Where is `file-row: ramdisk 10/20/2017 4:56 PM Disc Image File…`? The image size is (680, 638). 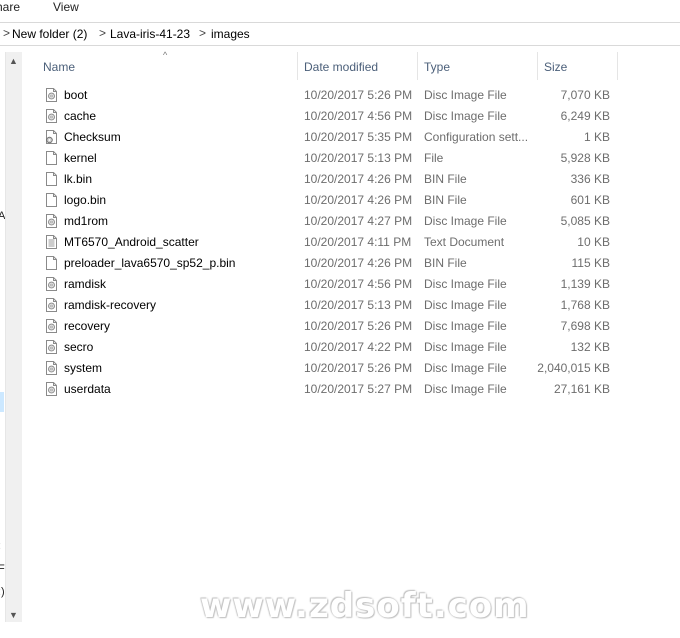 file-row: ramdisk 10/20/2017 4:56 PM Disc Image File… is located at coordinates (330, 284).